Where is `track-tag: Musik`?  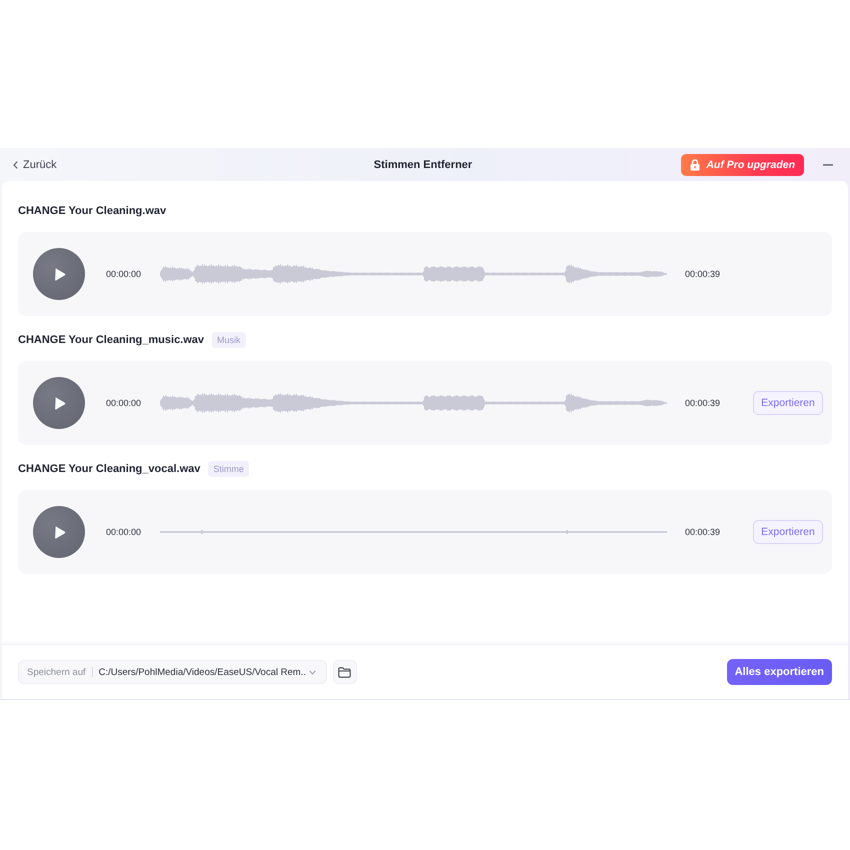
track-tag: Musik is located at coordinates (229, 340).